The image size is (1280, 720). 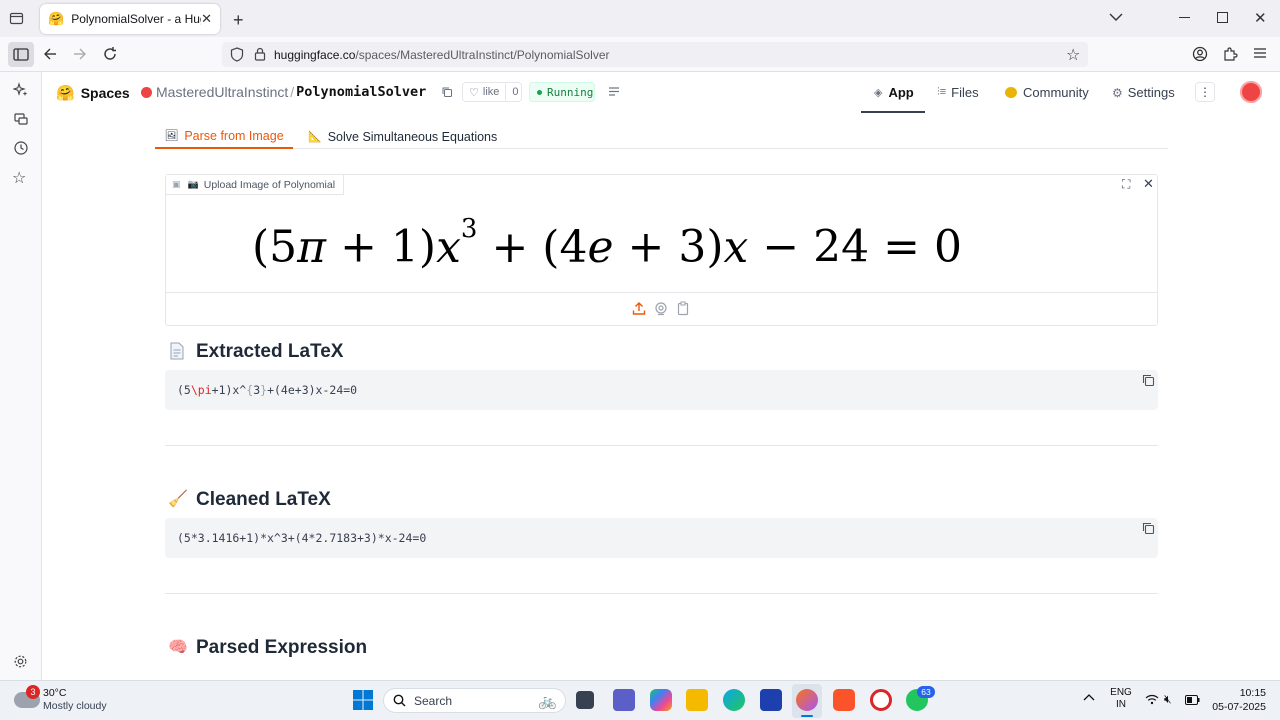 What do you see at coordinates (178, 647) in the screenshot?
I see `brain-icon: 🧠` at bounding box center [178, 647].